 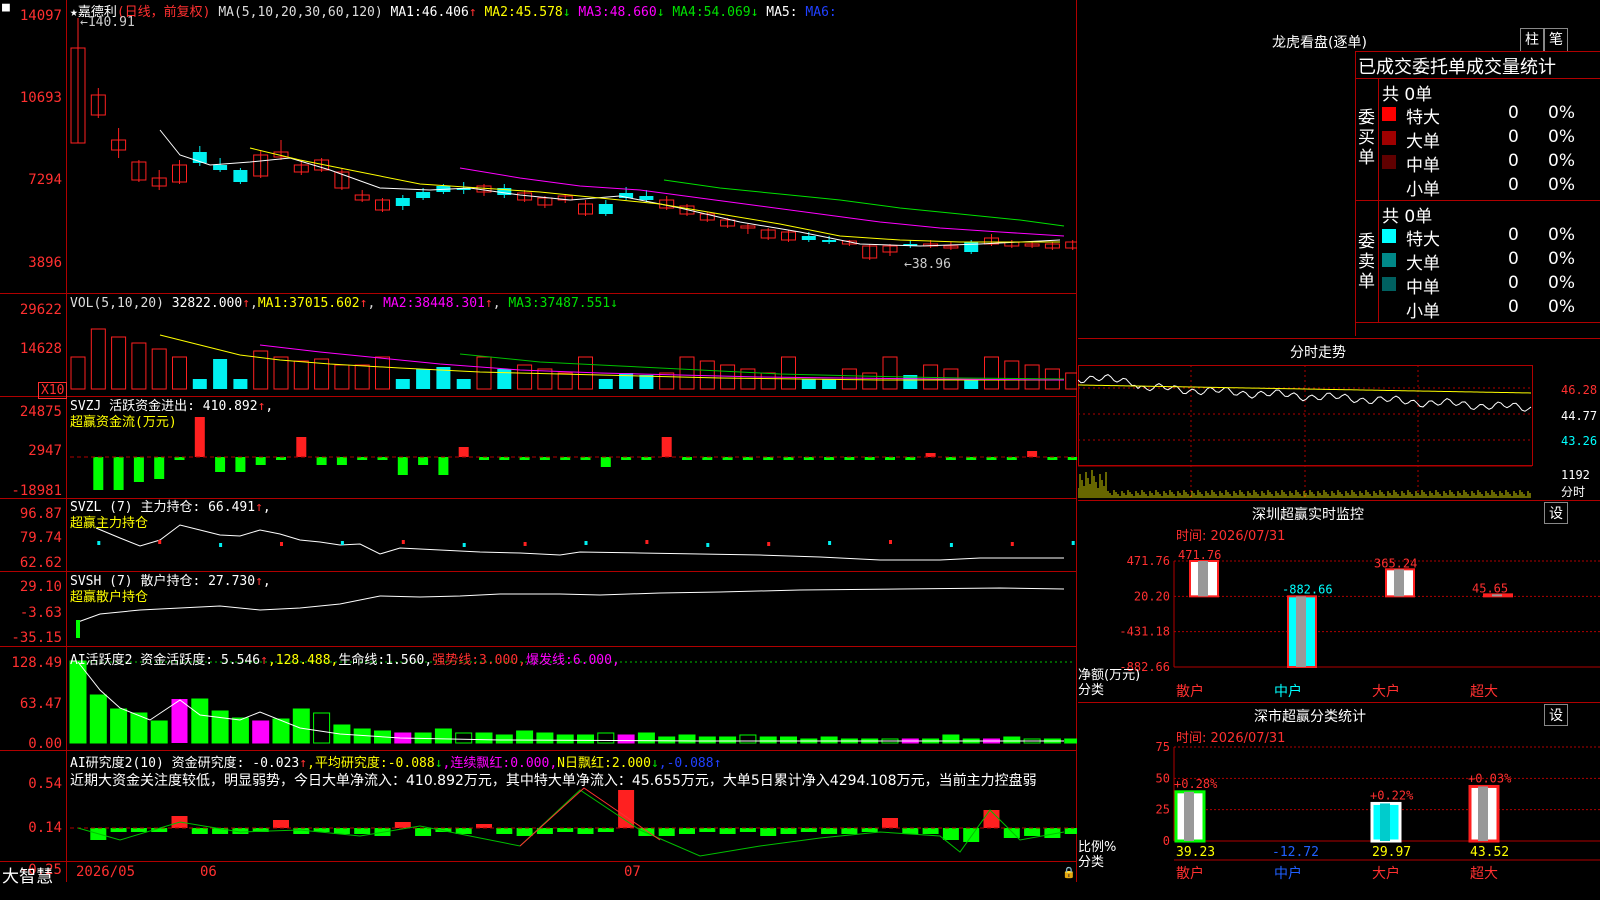 I want to click on dragon-tabs: 已成交委托单成交量统计, so click(x=1457, y=66).